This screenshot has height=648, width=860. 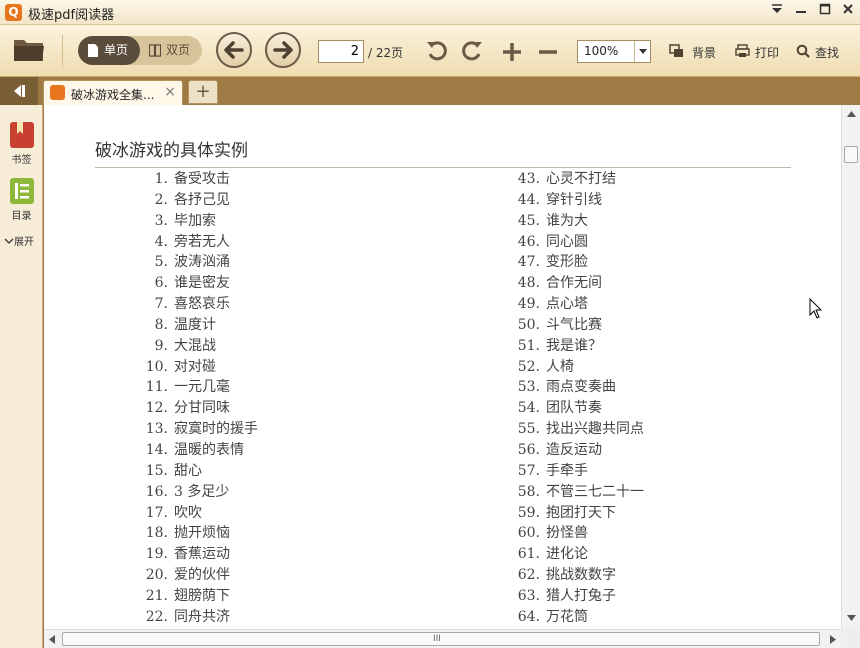 I want to click on item-number: 62., so click(x=528, y=575).